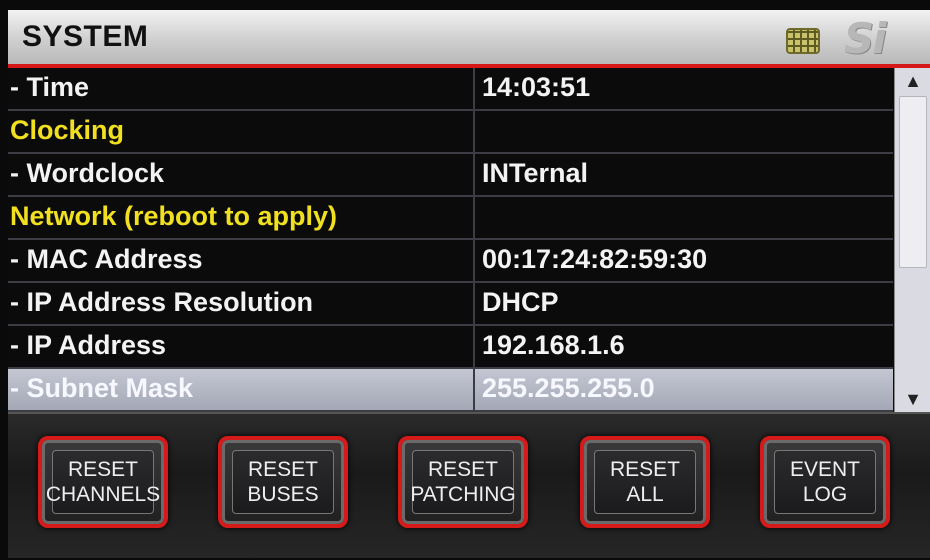 The height and width of the screenshot is (560, 930). What do you see at coordinates (88, 345) in the screenshot?
I see `row-label: - IP Address` at bounding box center [88, 345].